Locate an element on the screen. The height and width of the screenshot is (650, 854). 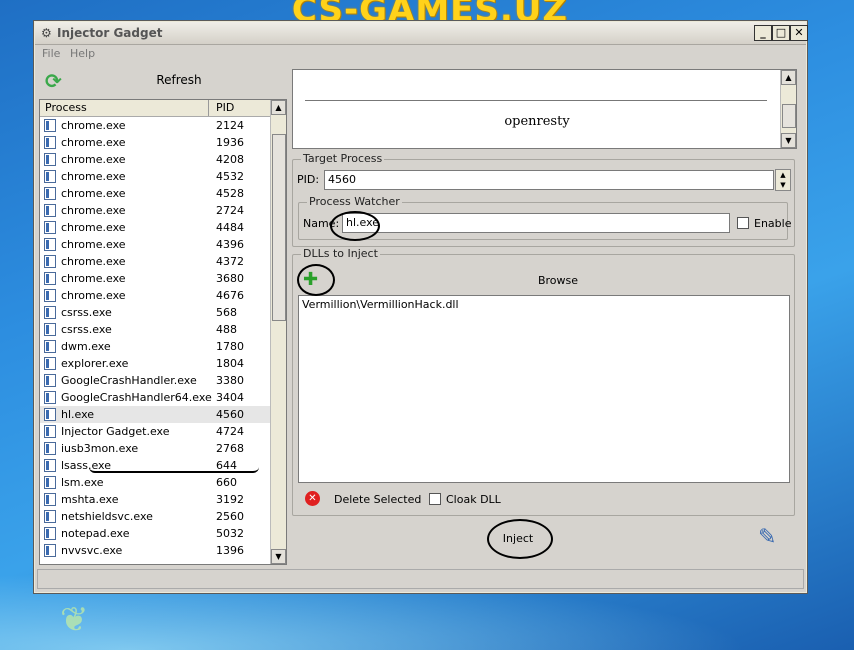
table-row: dwm.exe 1780 is located at coordinates (155, 346).